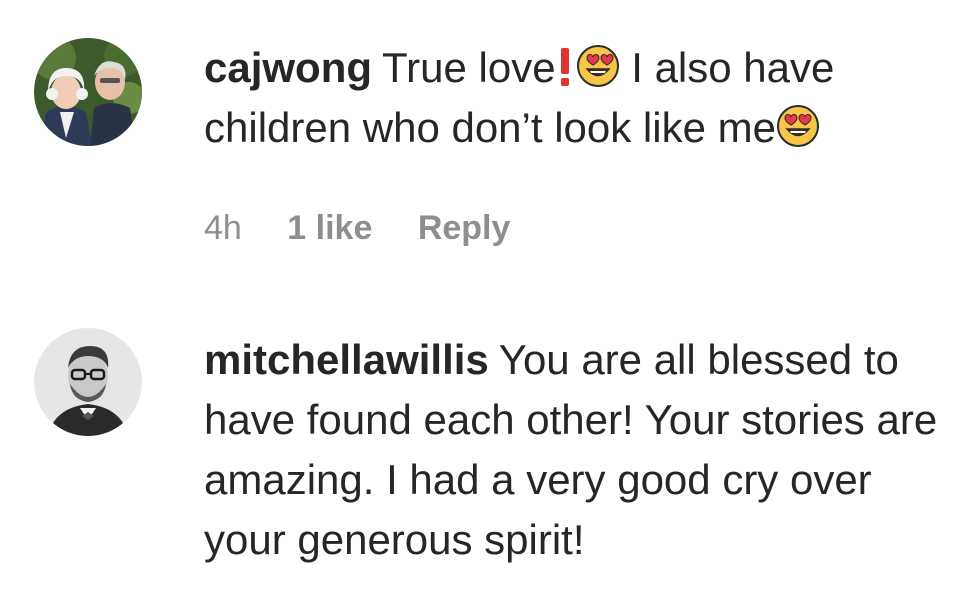 The width and height of the screenshot is (980, 610). What do you see at coordinates (469, 67) in the screenshot?
I see `comment-text-part-1: True love` at bounding box center [469, 67].